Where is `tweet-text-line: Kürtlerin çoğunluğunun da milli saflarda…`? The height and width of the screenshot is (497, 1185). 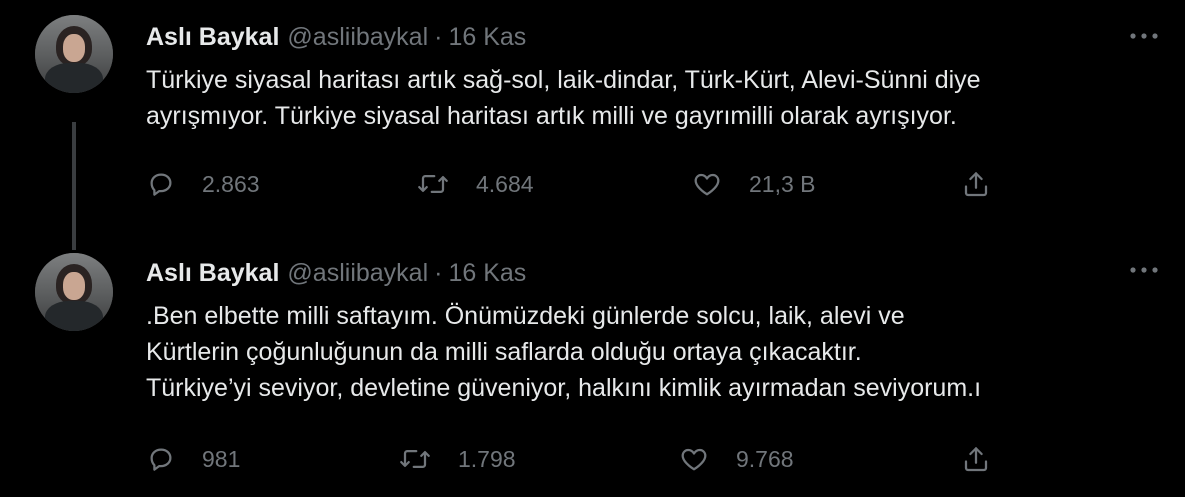
tweet-text-line: Kürtlerin çoğunluğunun da milli saflarda… is located at coordinates (504, 352).